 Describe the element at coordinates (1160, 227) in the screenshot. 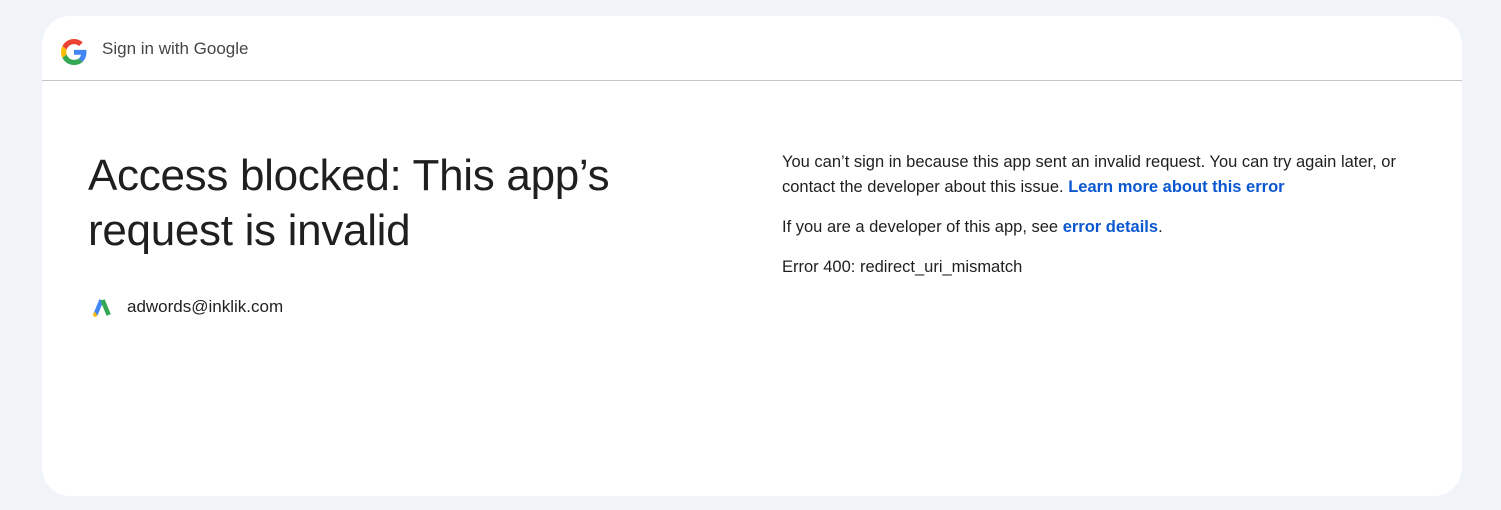

I see `developer-note-suffix: .` at that location.